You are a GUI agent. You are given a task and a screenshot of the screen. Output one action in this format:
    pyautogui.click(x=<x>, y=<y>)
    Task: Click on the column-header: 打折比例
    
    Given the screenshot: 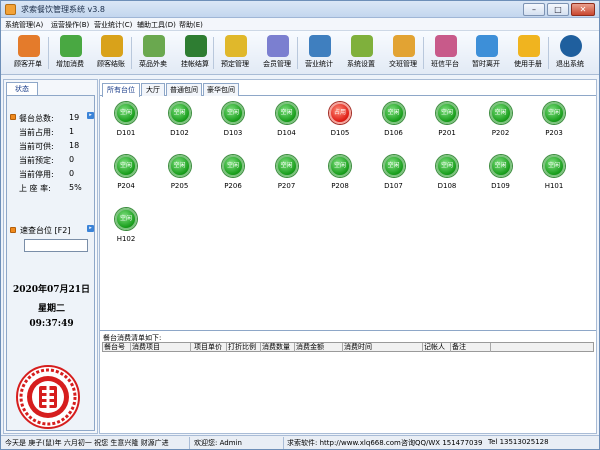 What is the action you would take?
    pyautogui.click(x=244, y=347)
    